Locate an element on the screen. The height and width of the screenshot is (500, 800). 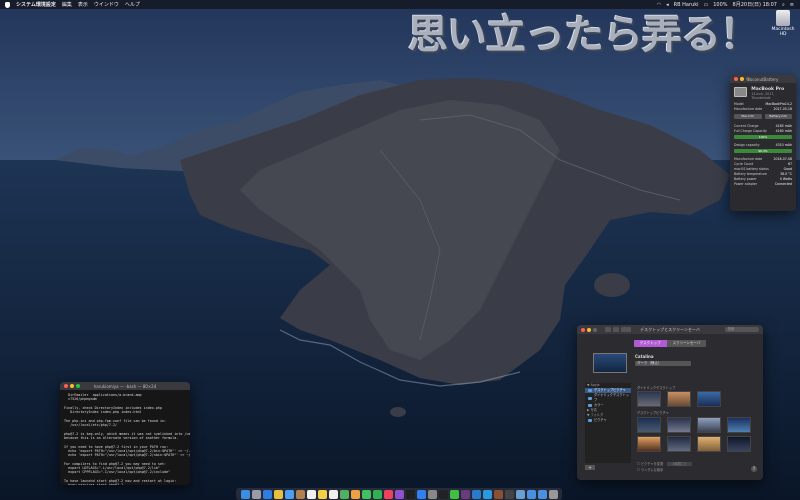
maps-icon is located at coordinates (344, 494).